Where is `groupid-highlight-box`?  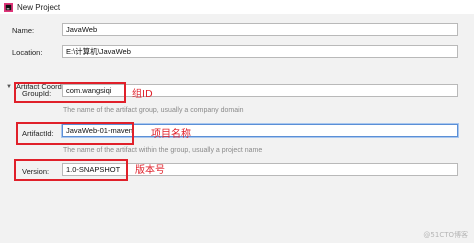
groupid-highlight-box is located at coordinates (70, 92).